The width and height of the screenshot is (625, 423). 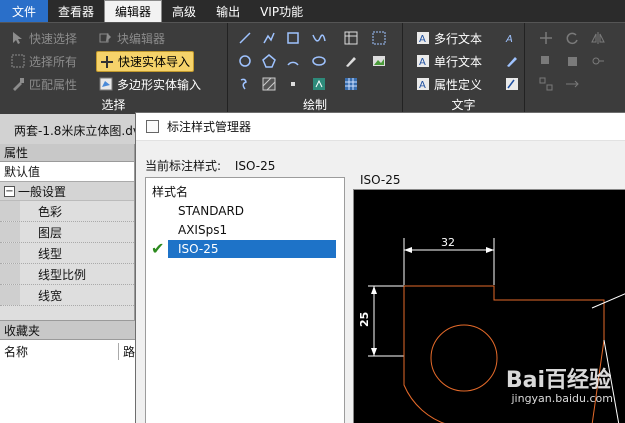 I want to click on rotate-icon, so click(x=572, y=38).